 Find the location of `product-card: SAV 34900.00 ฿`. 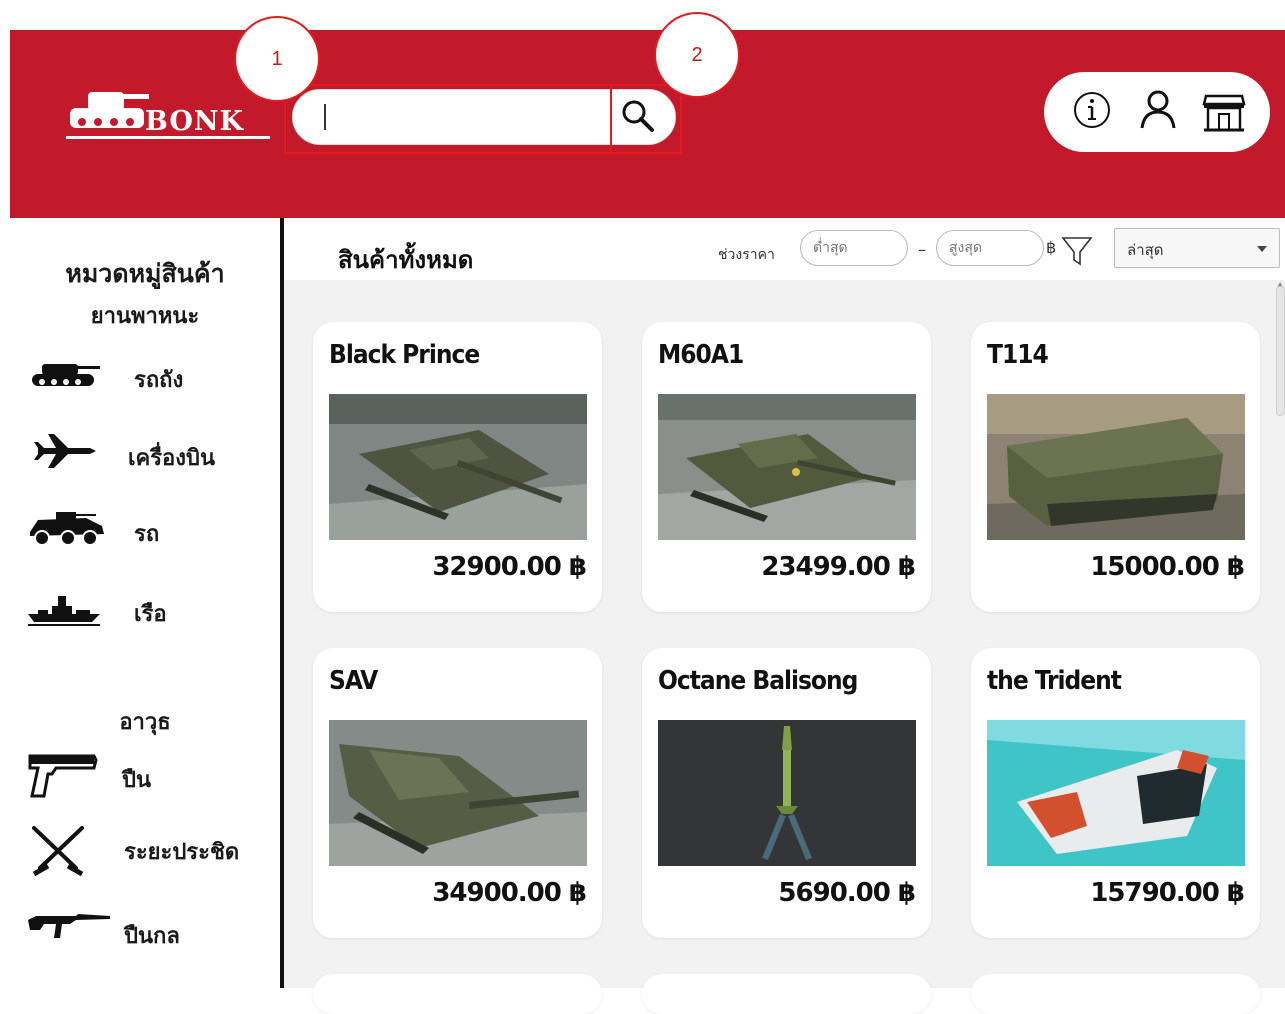

product-card: SAV 34900.00 ฿ is located at coordinates (457, 793).